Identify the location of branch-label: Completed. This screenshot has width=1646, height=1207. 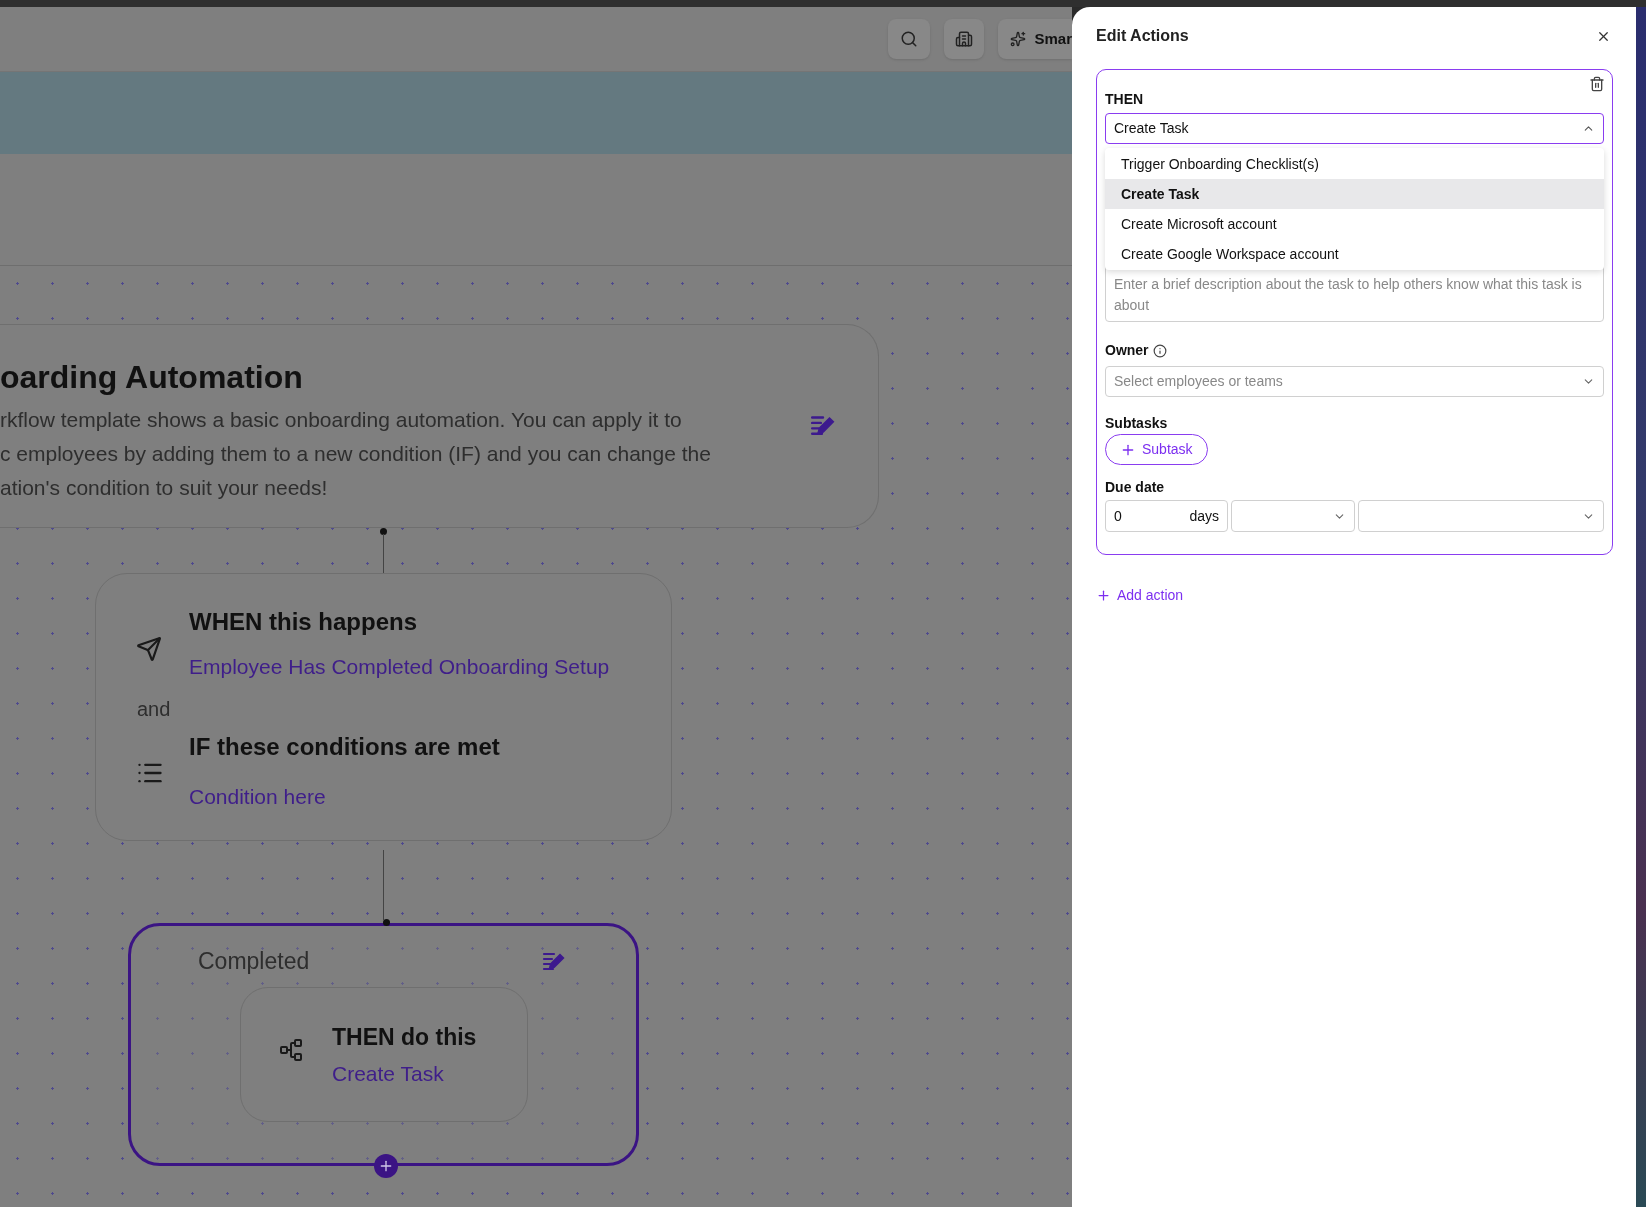
(254, 961).